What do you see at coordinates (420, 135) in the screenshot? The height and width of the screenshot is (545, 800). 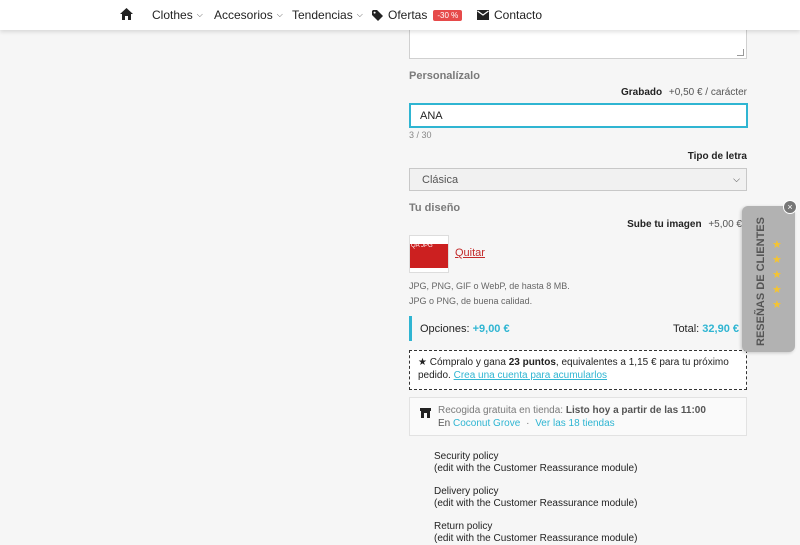 I see `engraving-counter: 3 / 30` at bounding box center [420, 135].